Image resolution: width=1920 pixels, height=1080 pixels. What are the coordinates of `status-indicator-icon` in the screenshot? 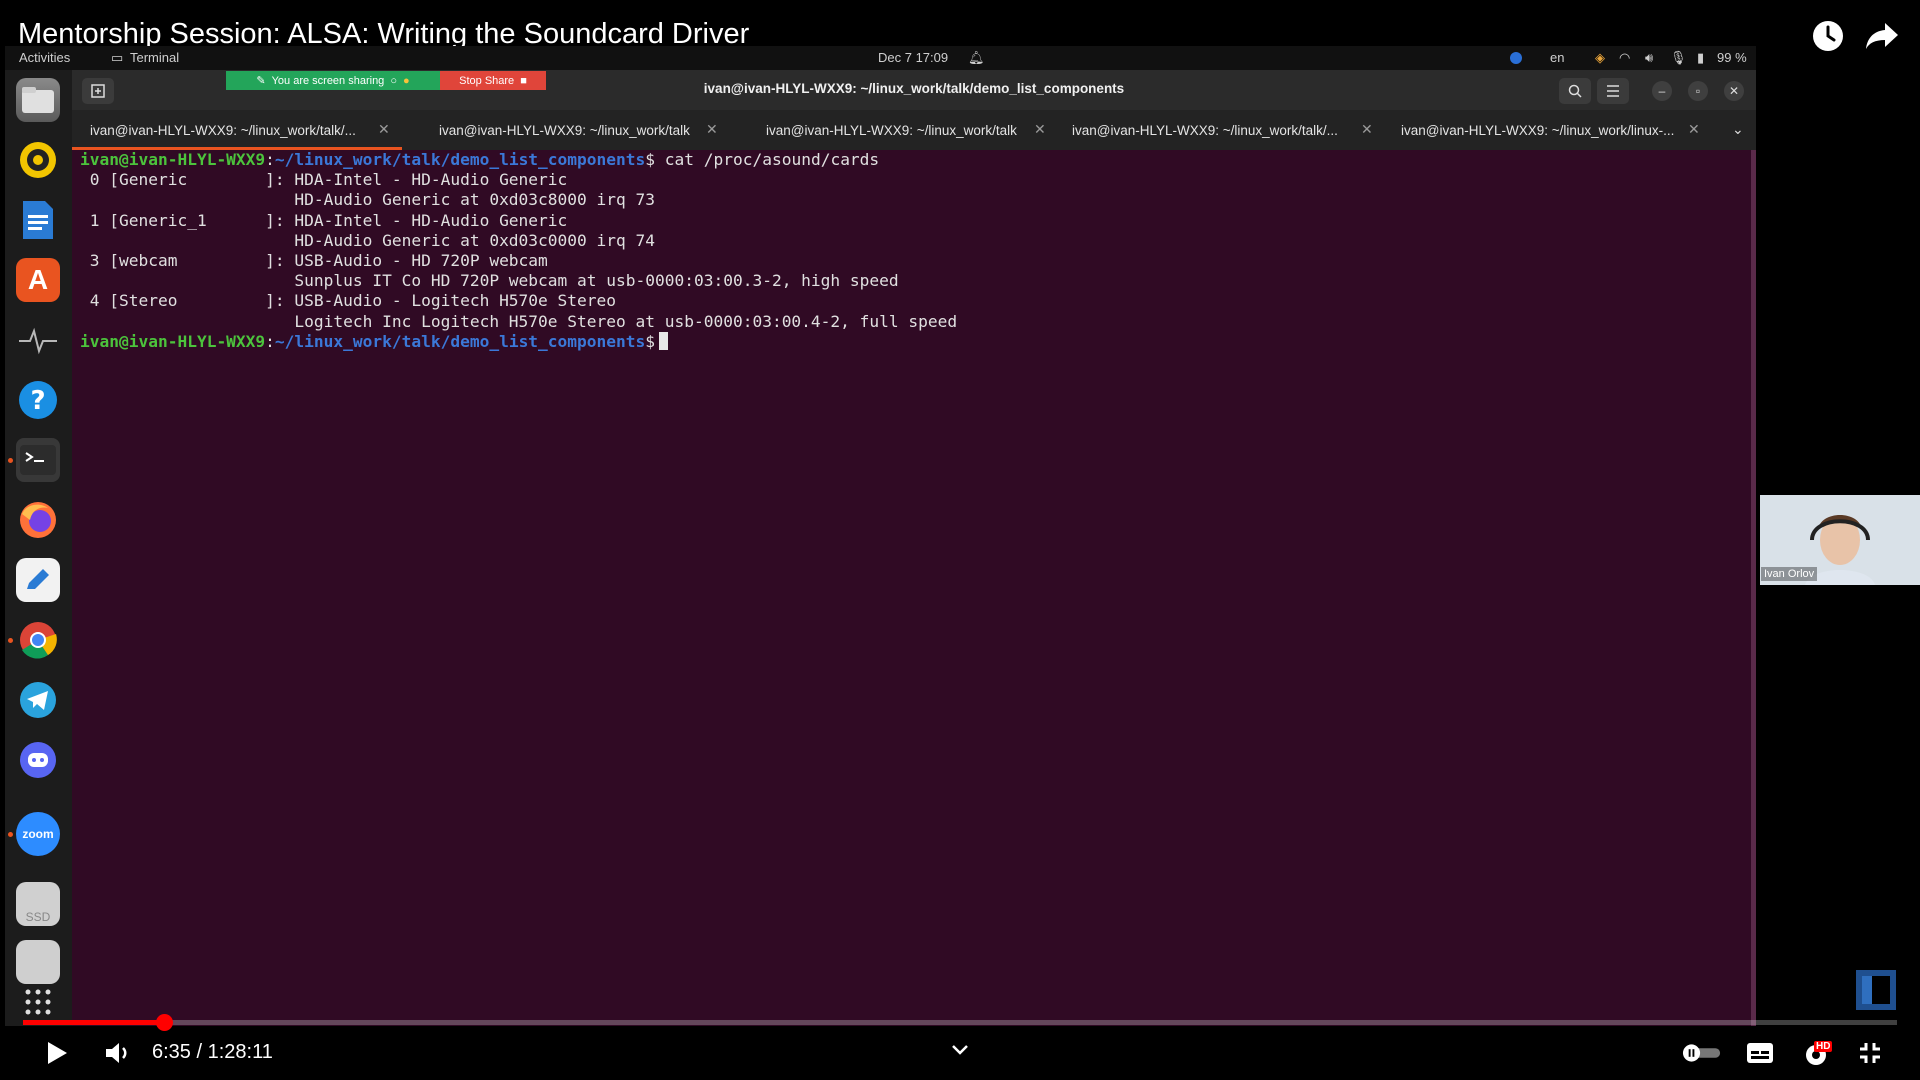 It's located at (1516, 58).